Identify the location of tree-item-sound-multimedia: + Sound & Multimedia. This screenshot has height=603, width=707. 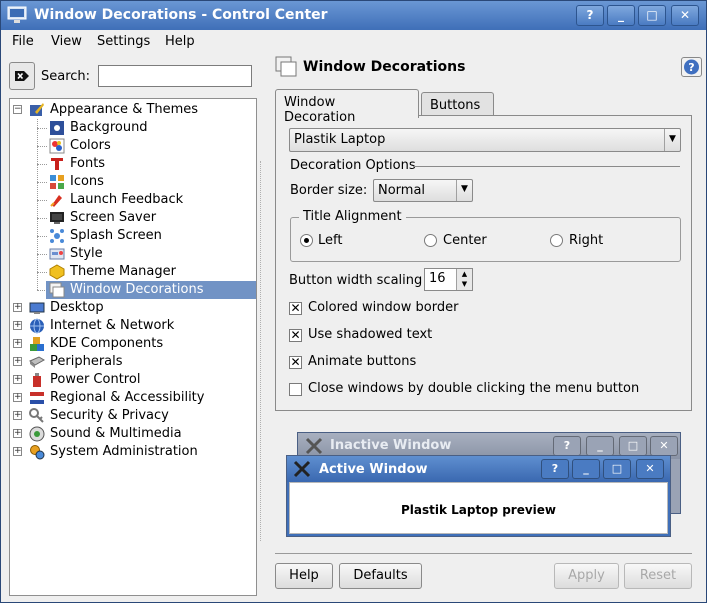
(133, 434).